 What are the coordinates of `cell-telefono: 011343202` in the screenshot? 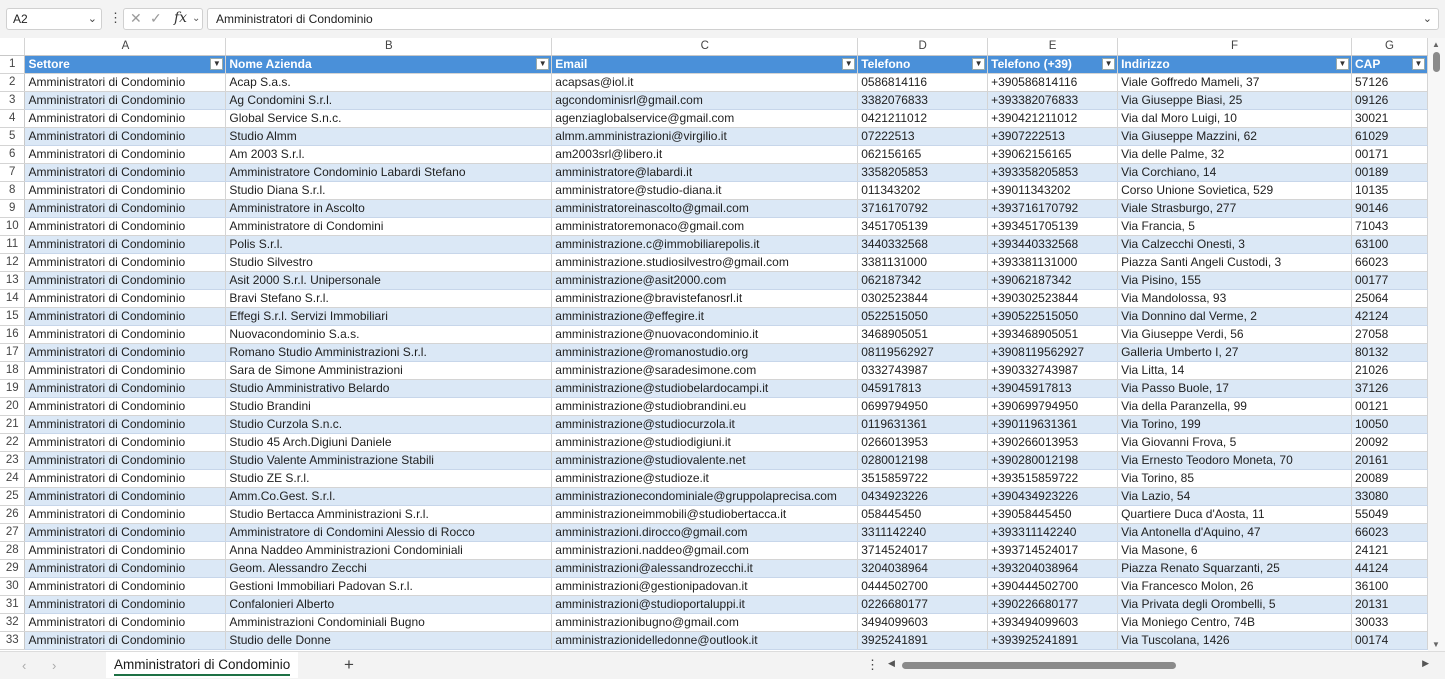 It's located at (923, 190).